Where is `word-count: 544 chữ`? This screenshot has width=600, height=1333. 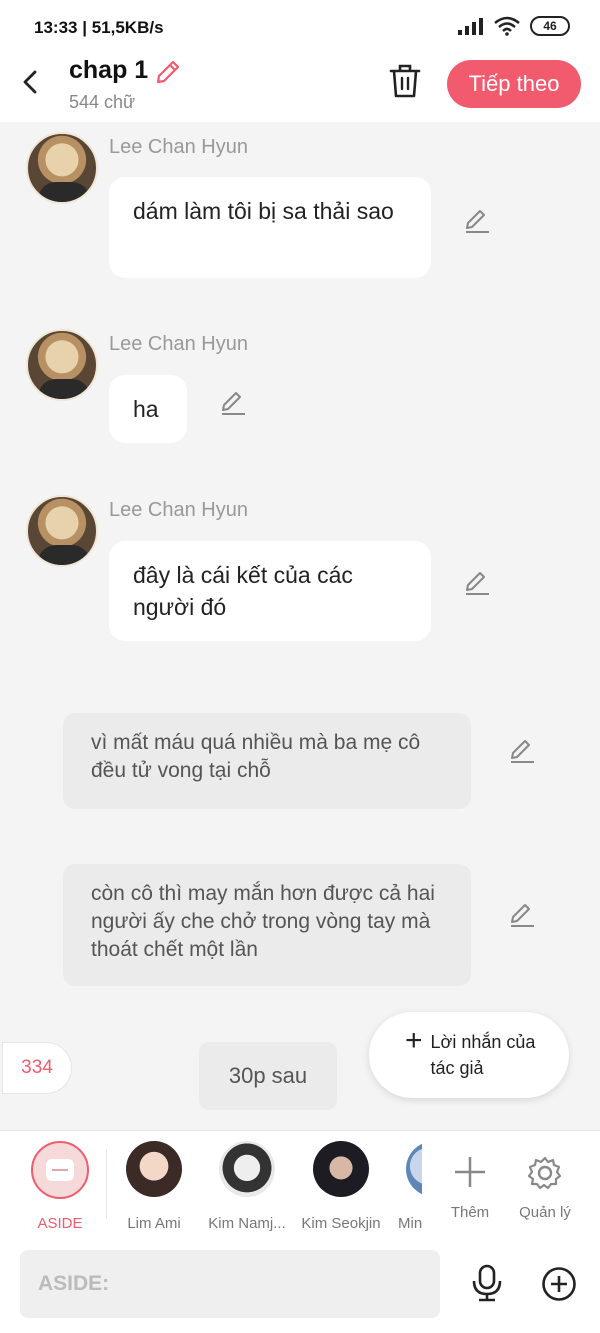
word-count: 544 chữ is located at coordinates (102, 102).